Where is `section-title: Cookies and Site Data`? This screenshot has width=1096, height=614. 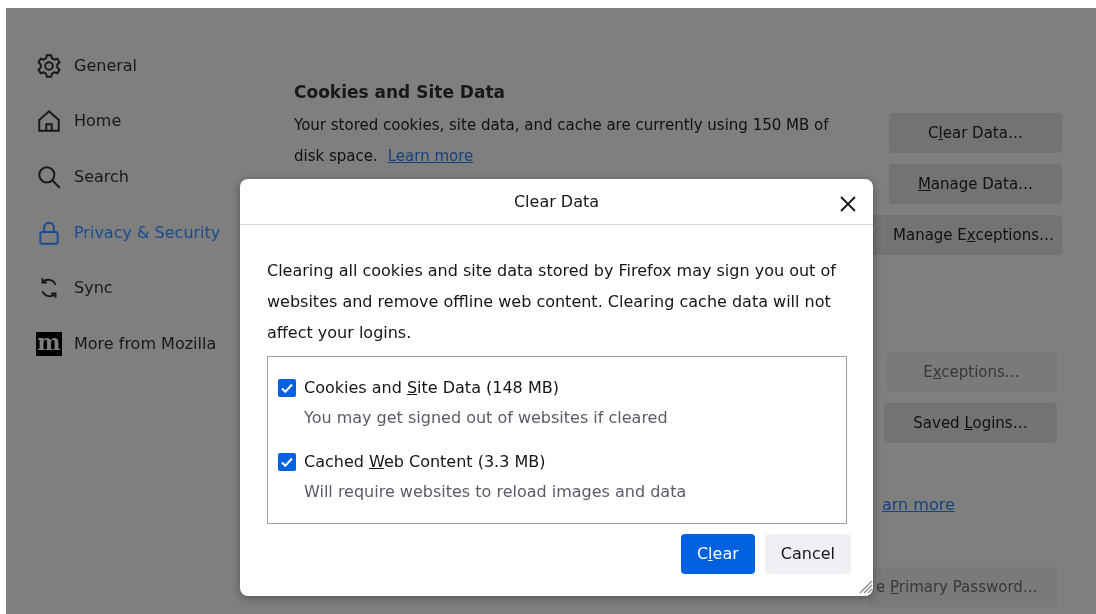 section-title: Cookies and Site Data is located at coordinates (400, 92).